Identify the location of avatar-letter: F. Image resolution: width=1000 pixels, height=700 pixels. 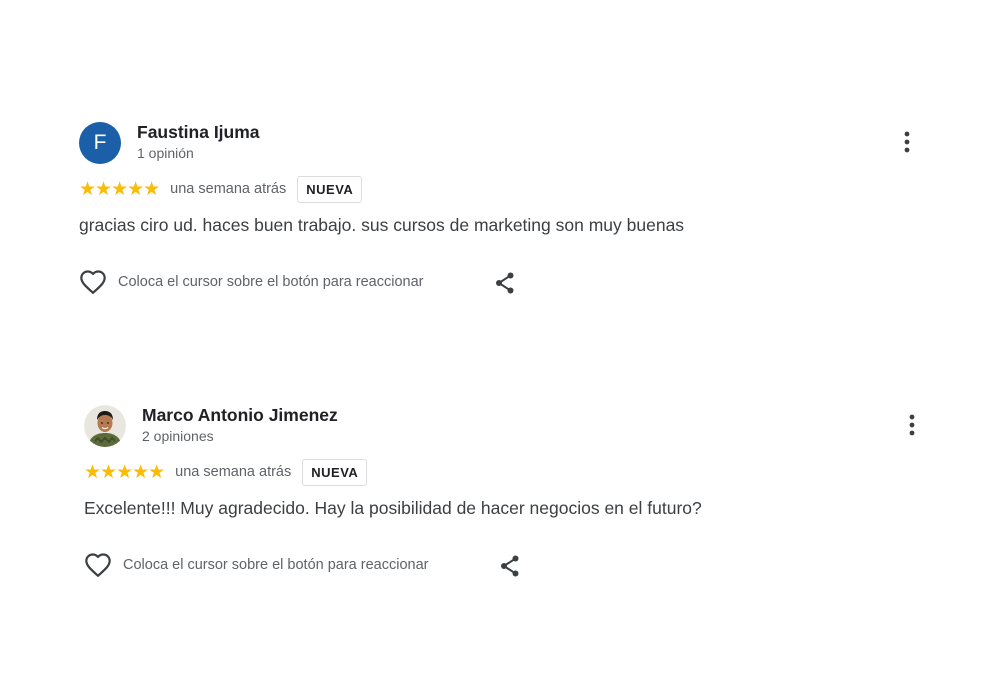
(100, 142).